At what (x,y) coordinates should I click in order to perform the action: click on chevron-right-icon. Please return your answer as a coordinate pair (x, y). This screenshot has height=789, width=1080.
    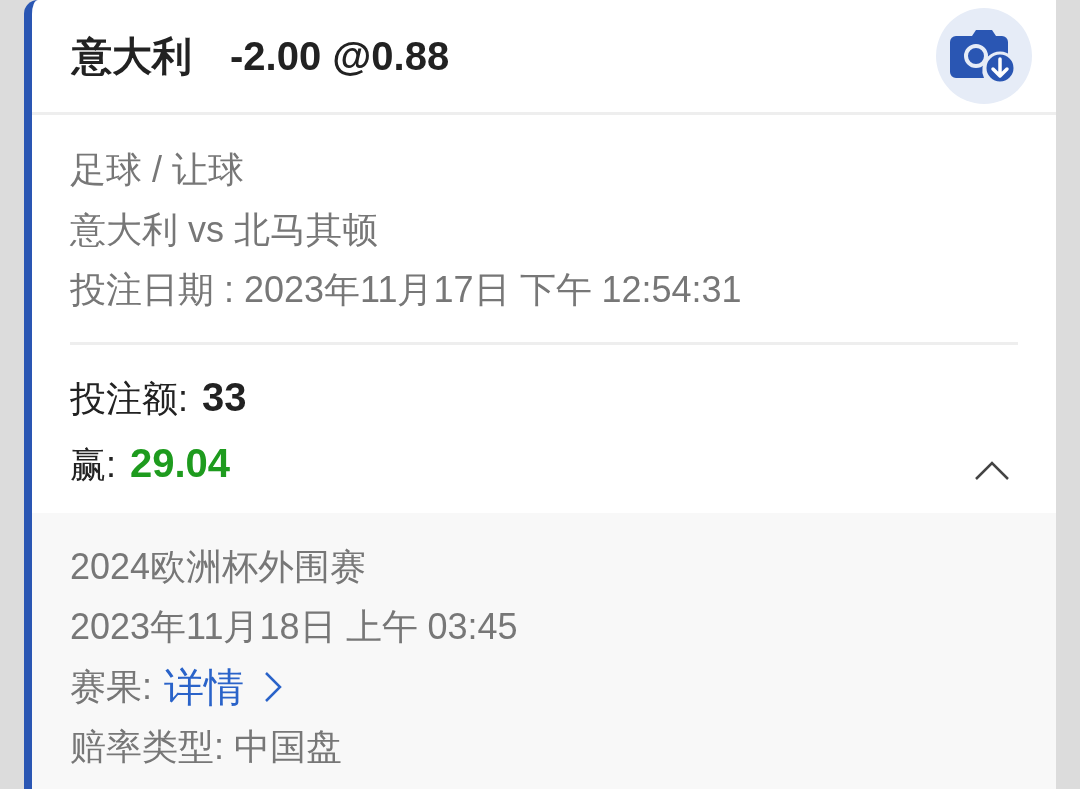
    Looking at the image, I should click on (273, 687).